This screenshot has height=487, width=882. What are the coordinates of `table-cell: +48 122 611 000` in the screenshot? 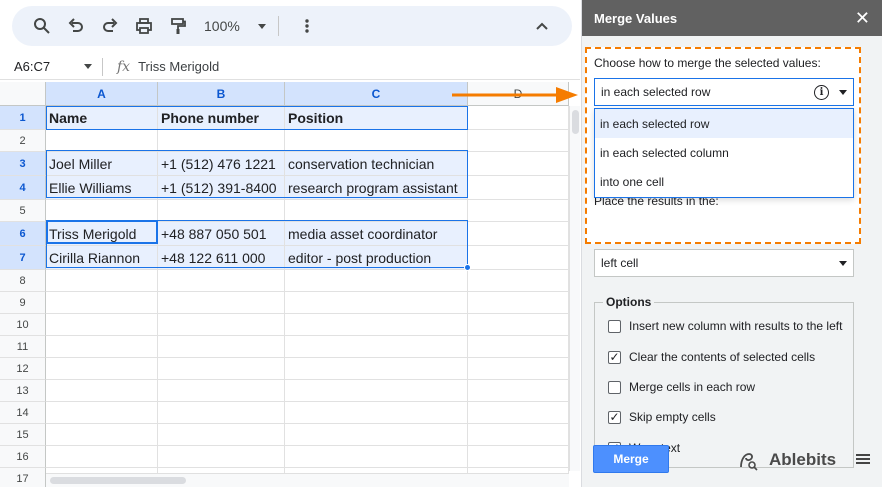 It's located at (221, 258).